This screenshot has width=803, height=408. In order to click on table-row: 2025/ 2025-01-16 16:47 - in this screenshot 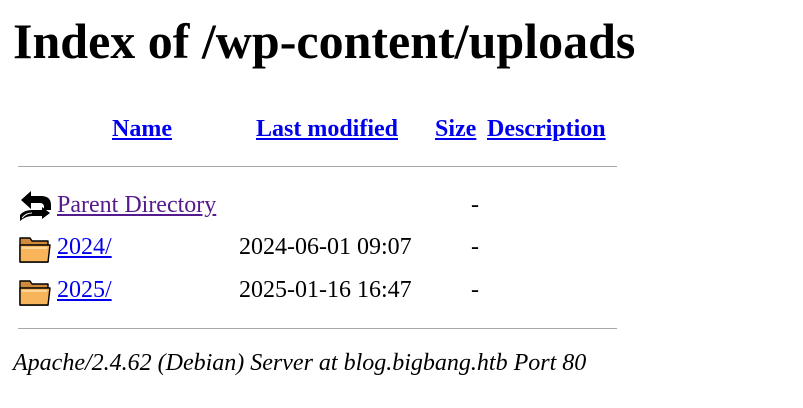, I will do `click(401, 291)`.